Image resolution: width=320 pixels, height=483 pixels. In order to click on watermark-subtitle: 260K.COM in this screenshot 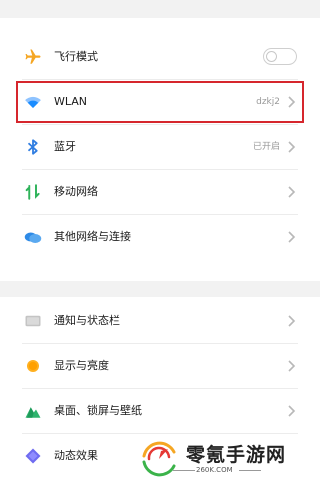, I will do `click(214, 470)`.